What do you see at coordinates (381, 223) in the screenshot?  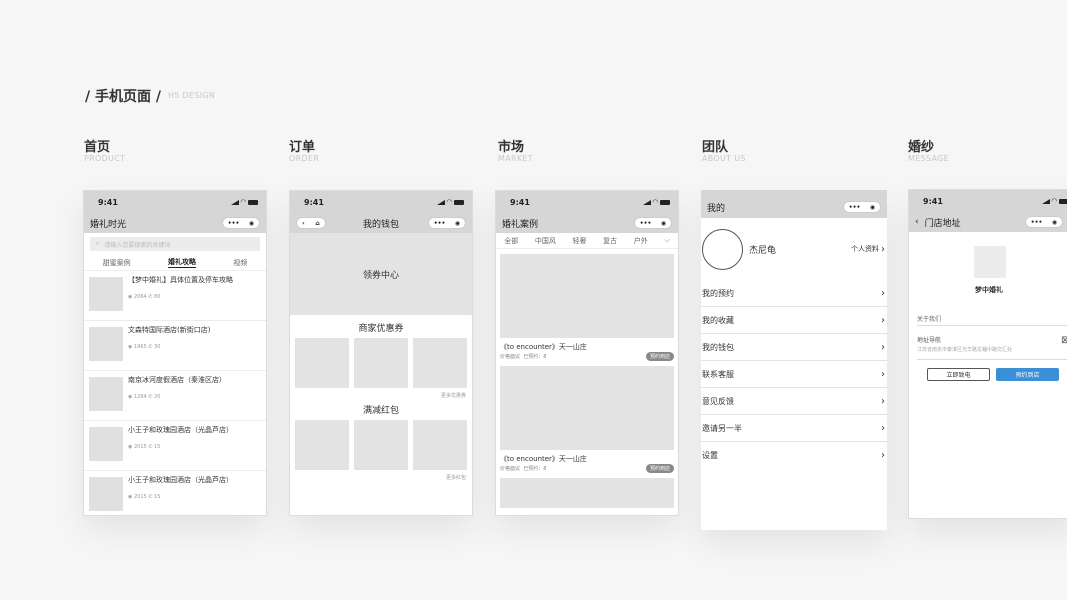 I see `nav-bar: ‹ ⌂ 我的钱包 ••• ◉` at bounding box center [381, 223].